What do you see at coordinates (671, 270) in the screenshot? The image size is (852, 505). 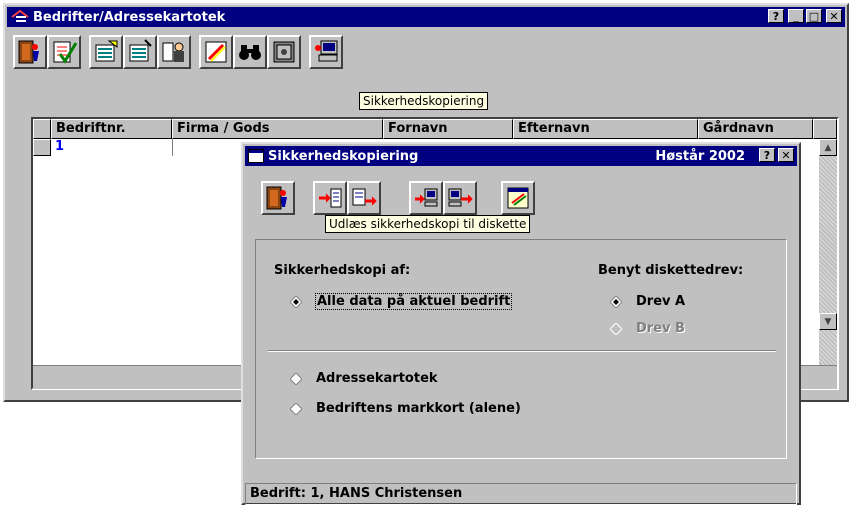 I see `drive-label: Benyt diskettedrev:` at bounding box center [671, 270].